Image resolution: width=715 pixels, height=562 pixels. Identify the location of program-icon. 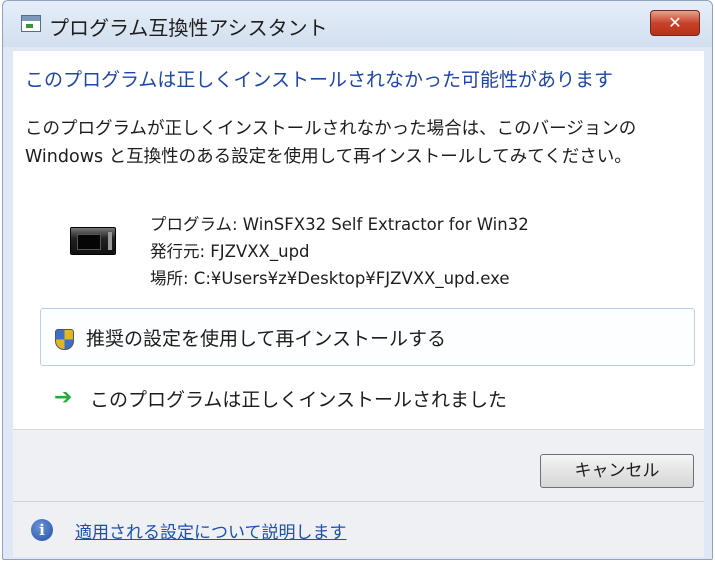
(93, 241).